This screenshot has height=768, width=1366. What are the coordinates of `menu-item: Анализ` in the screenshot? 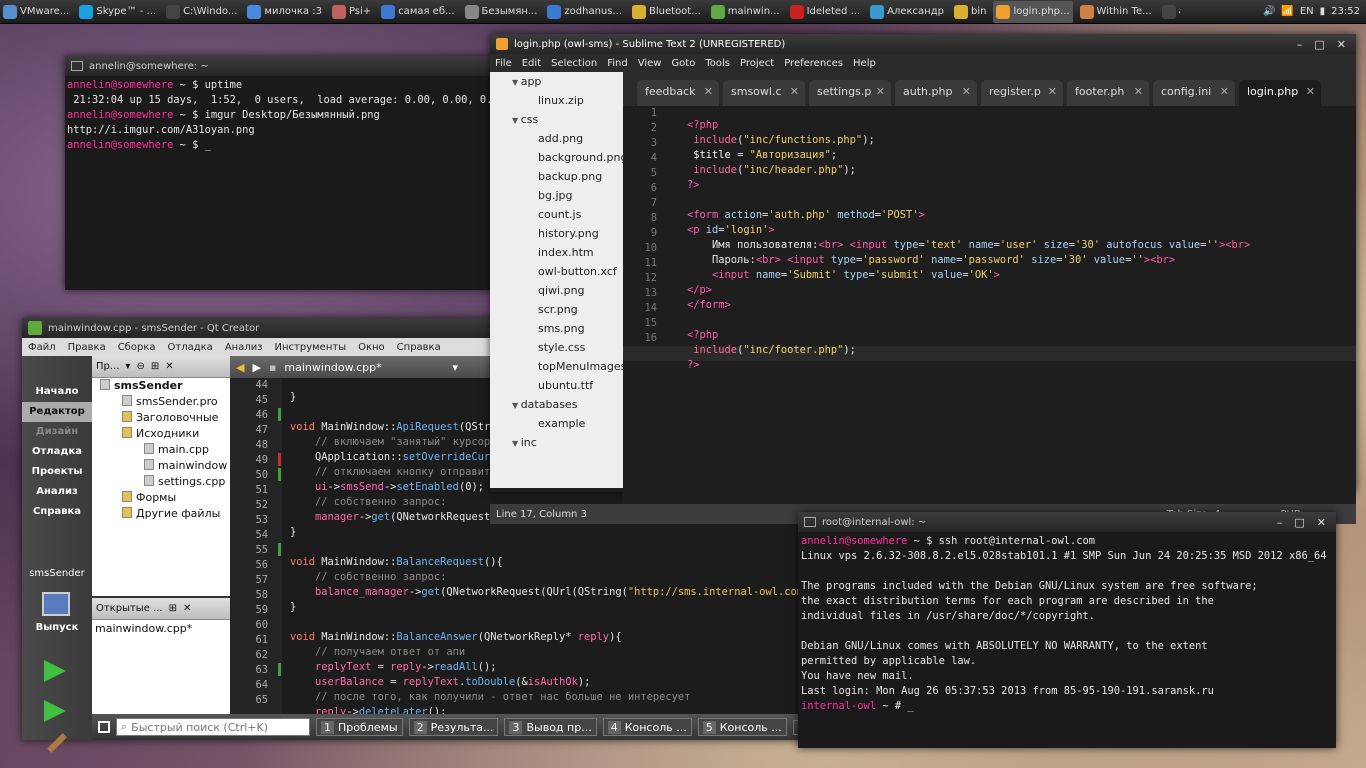 It's located at (244, 347).